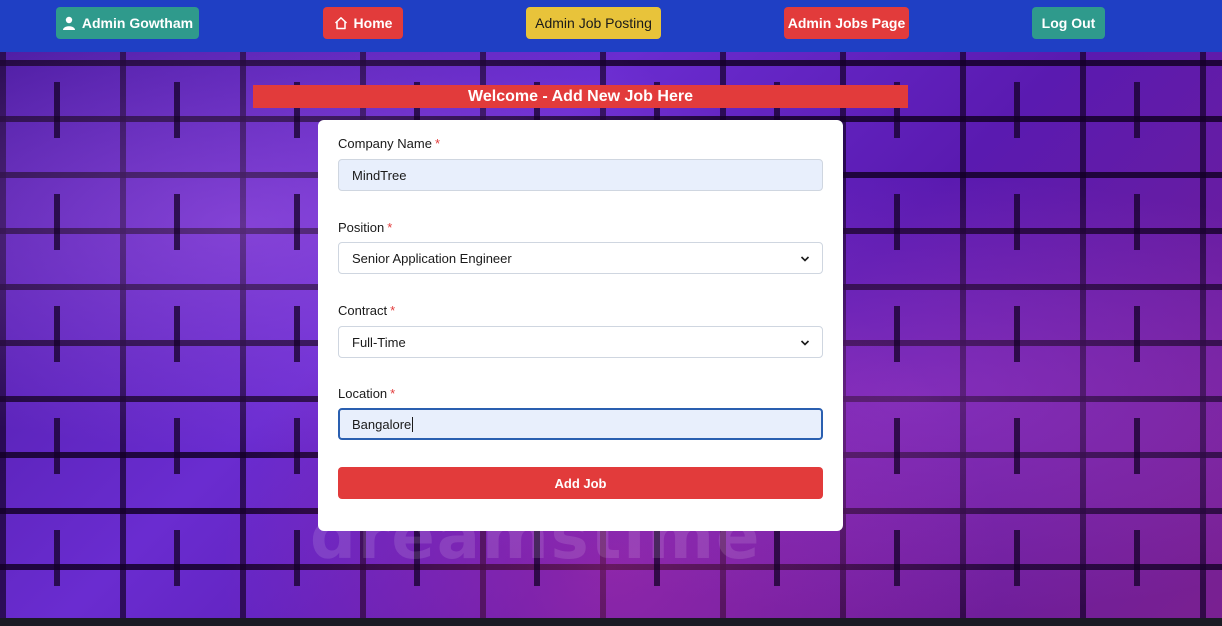  What do you see at coordinates (580, 175) in the screenshot?
I see `company-name-input: MindTree` at bounding box center [580, 175].